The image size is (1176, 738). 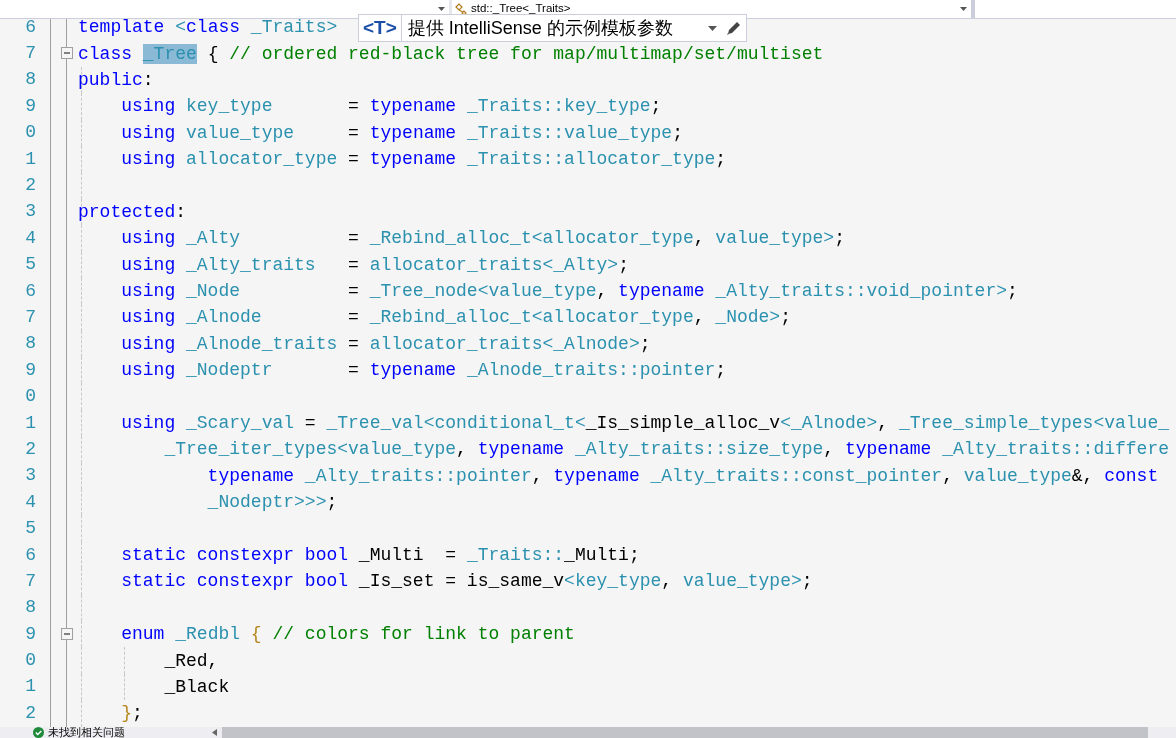 What do you see at coordinates (214, 732) in the screenshot?
I see `scroll-left-icon` at bounding box center [214, 732].